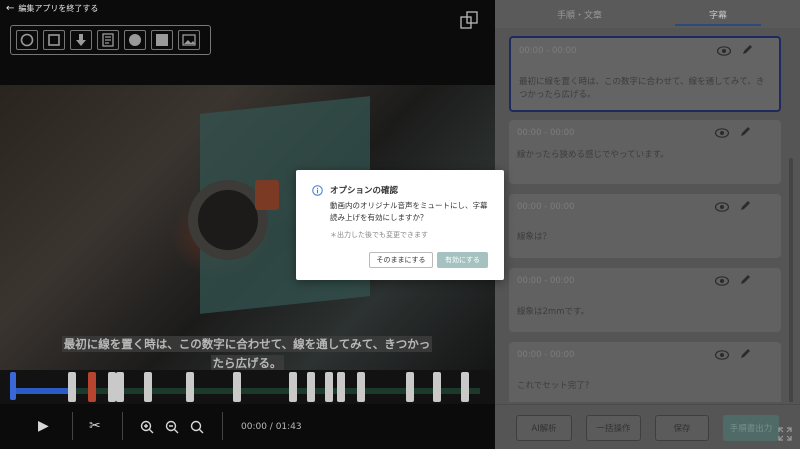 The height and width of the screenshot is (449, 800). I want to click on keep-as-is-button: そのままにする, so click(401, 260).